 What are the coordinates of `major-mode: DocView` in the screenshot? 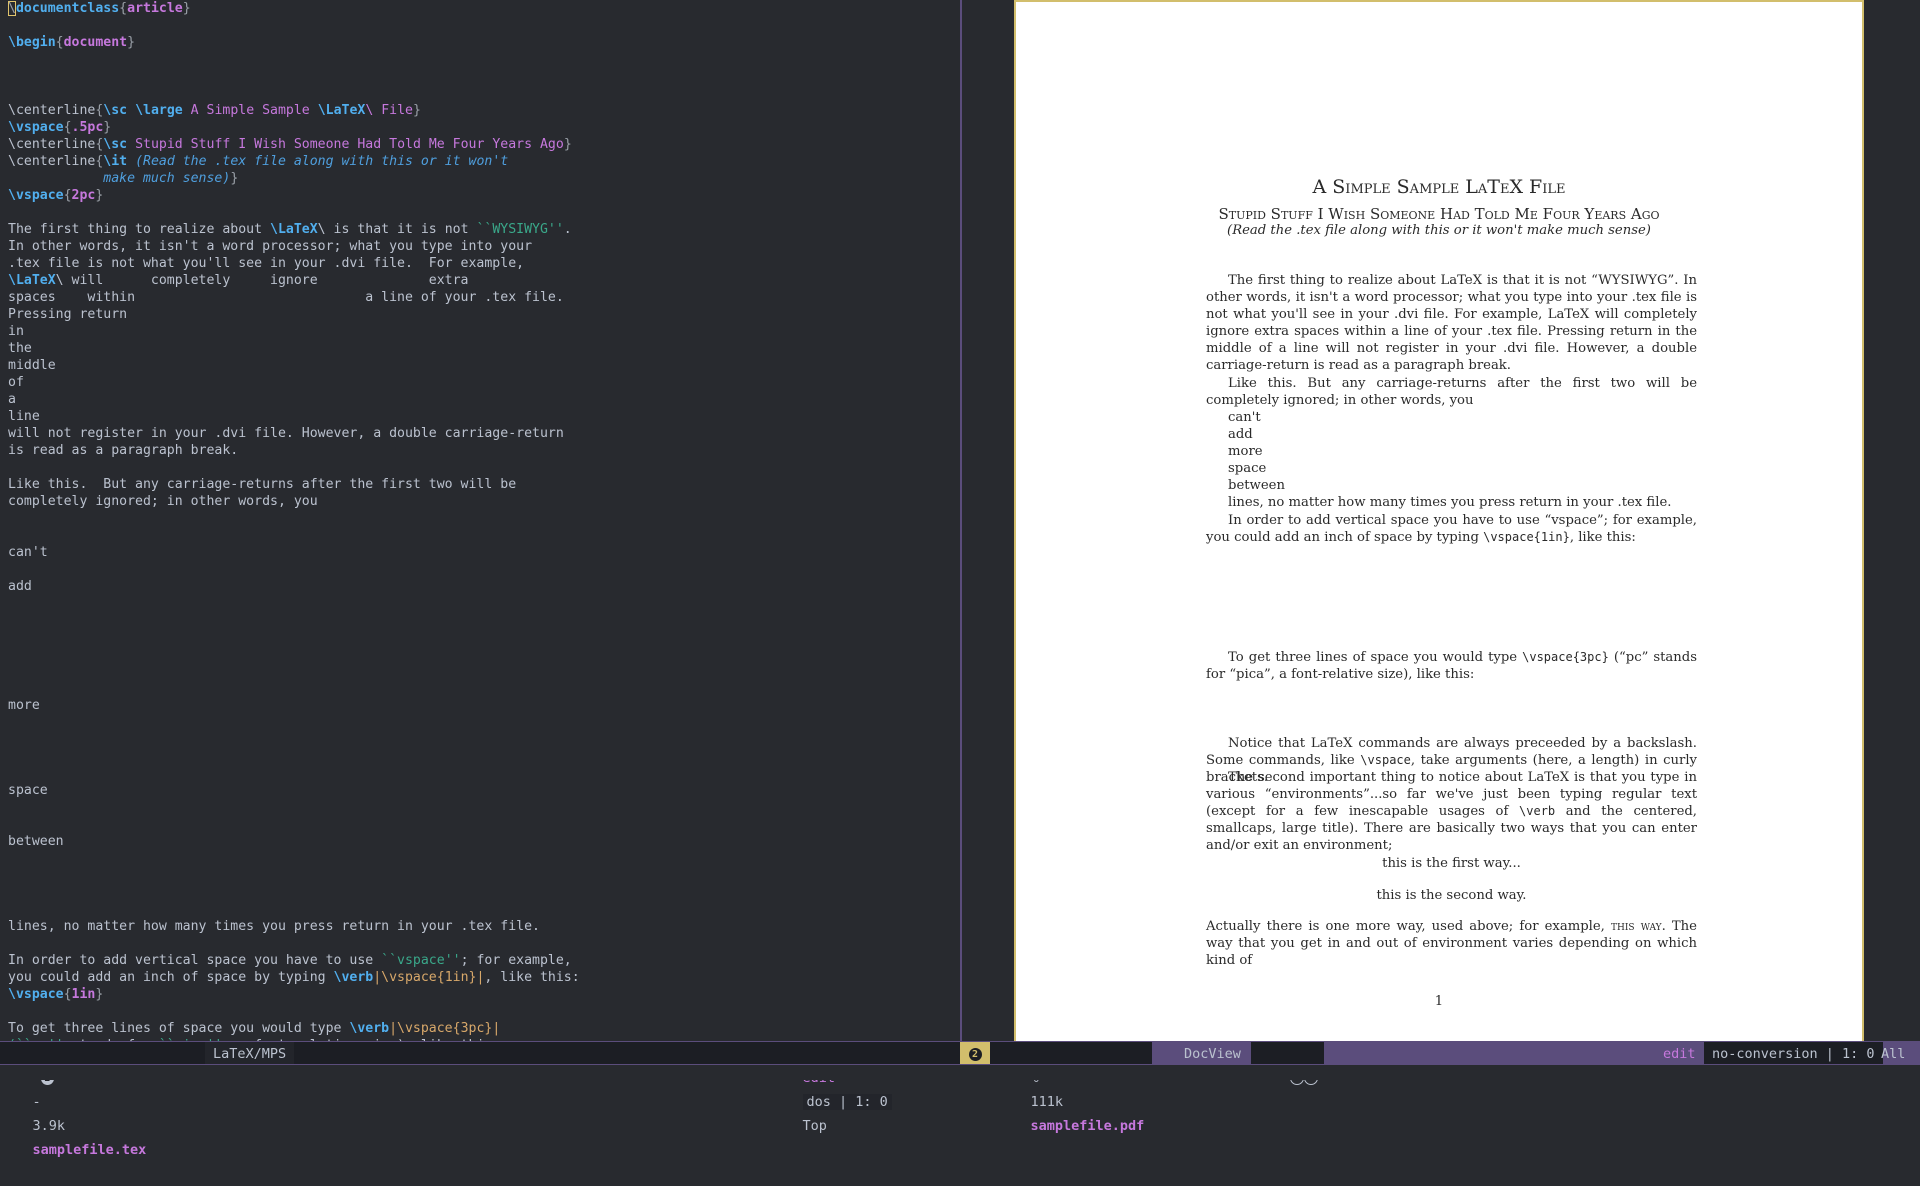 It's located at (1212, 1053).